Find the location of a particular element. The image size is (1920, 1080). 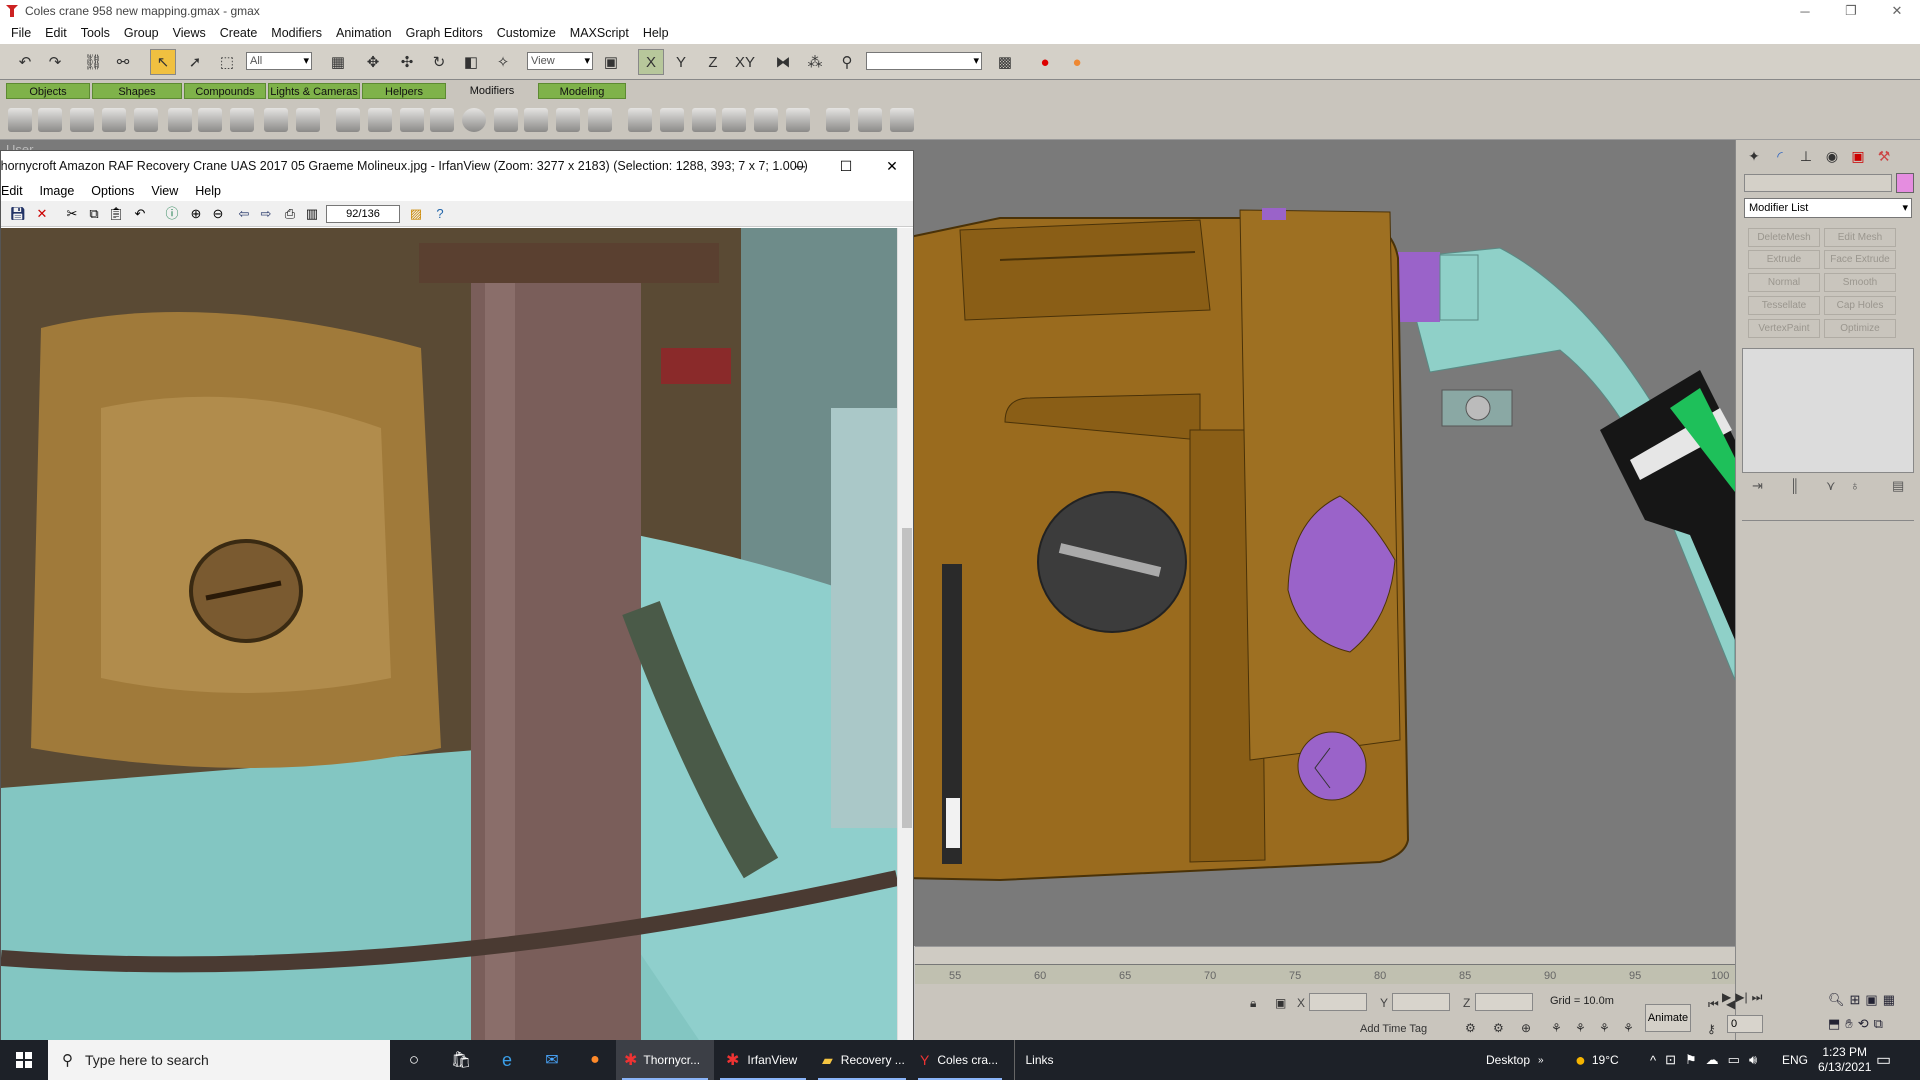

pan-icon: ✋︎ is located at coordinates (1848, 1024).